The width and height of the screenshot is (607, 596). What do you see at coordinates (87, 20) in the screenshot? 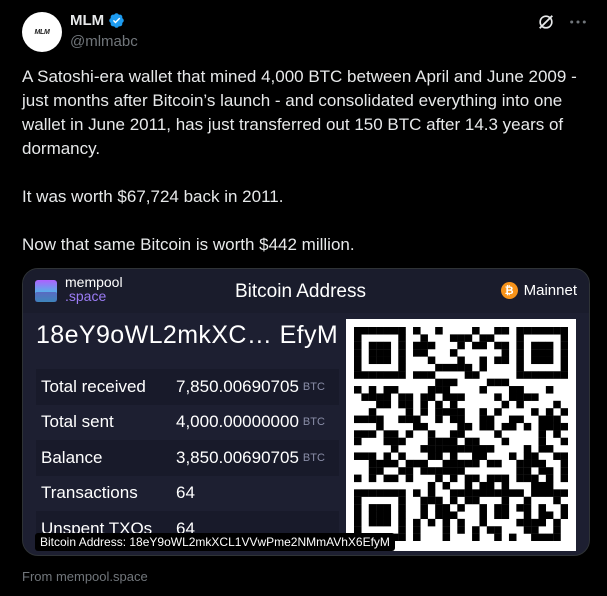
I see `author-name: MLM` at bounding box center [87, 20].